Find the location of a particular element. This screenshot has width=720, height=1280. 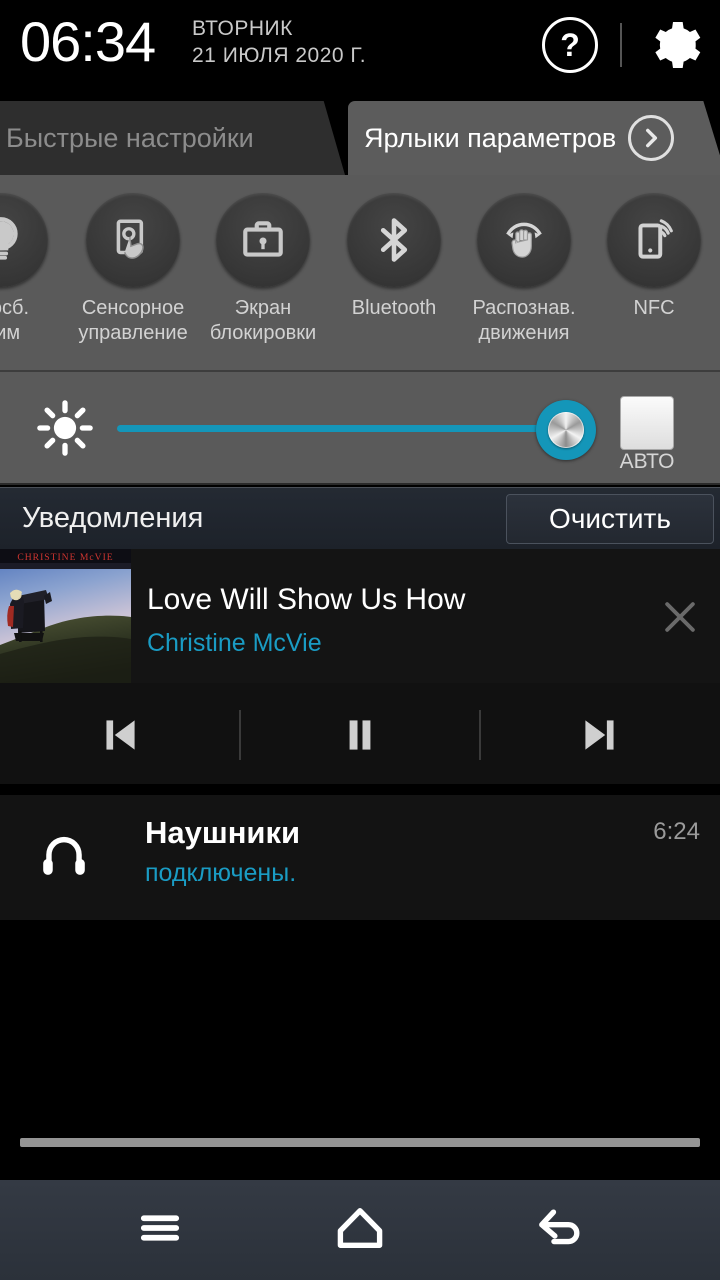

notifications-header: Уведомления Очистить is located at coordinates (360, 518).